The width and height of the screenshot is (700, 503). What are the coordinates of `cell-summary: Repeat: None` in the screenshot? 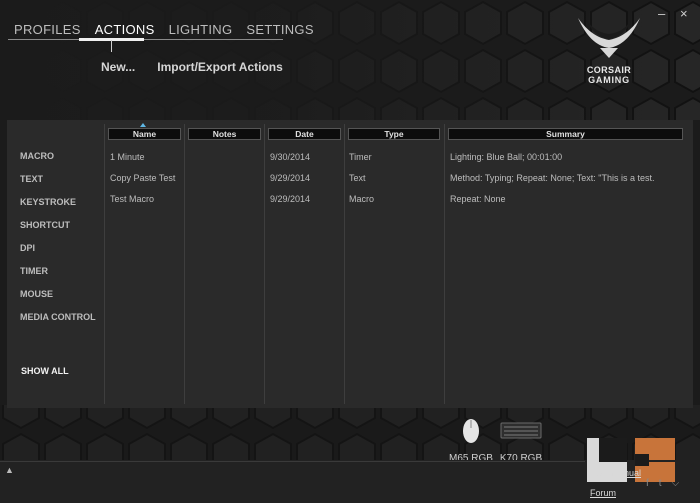 It's located at (478, 199).